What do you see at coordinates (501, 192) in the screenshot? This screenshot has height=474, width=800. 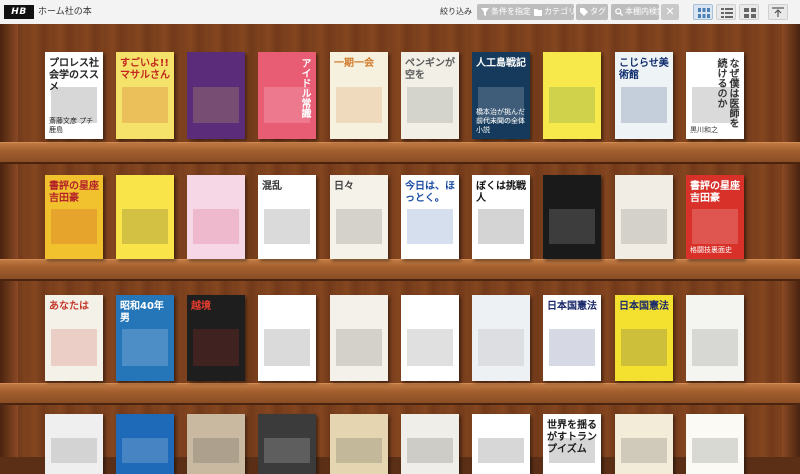 I see `book-title: ぼくは挑戦人` at bounding box center [501, 192].